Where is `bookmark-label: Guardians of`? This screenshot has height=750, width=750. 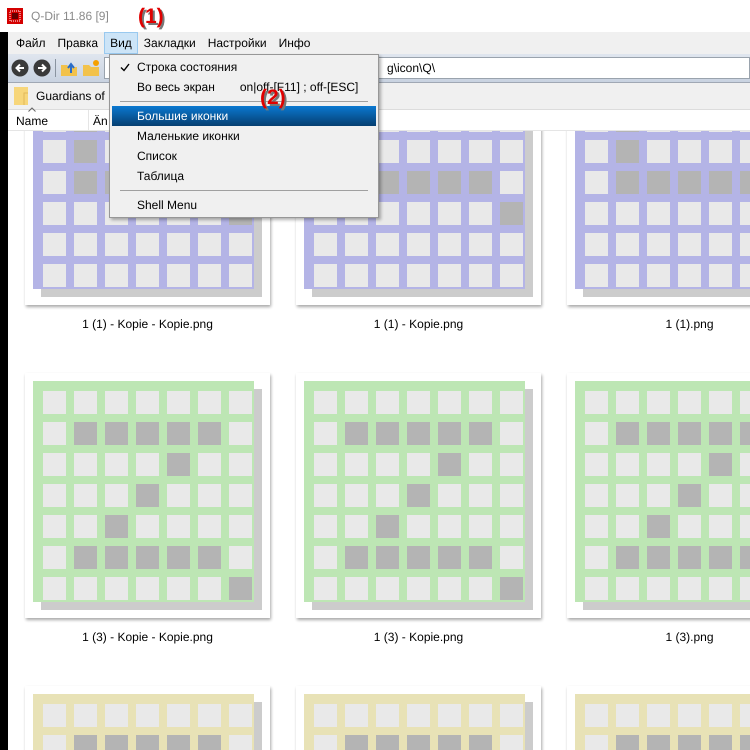
bookmark-label: Guardians of is located at coordinates (70, 96).